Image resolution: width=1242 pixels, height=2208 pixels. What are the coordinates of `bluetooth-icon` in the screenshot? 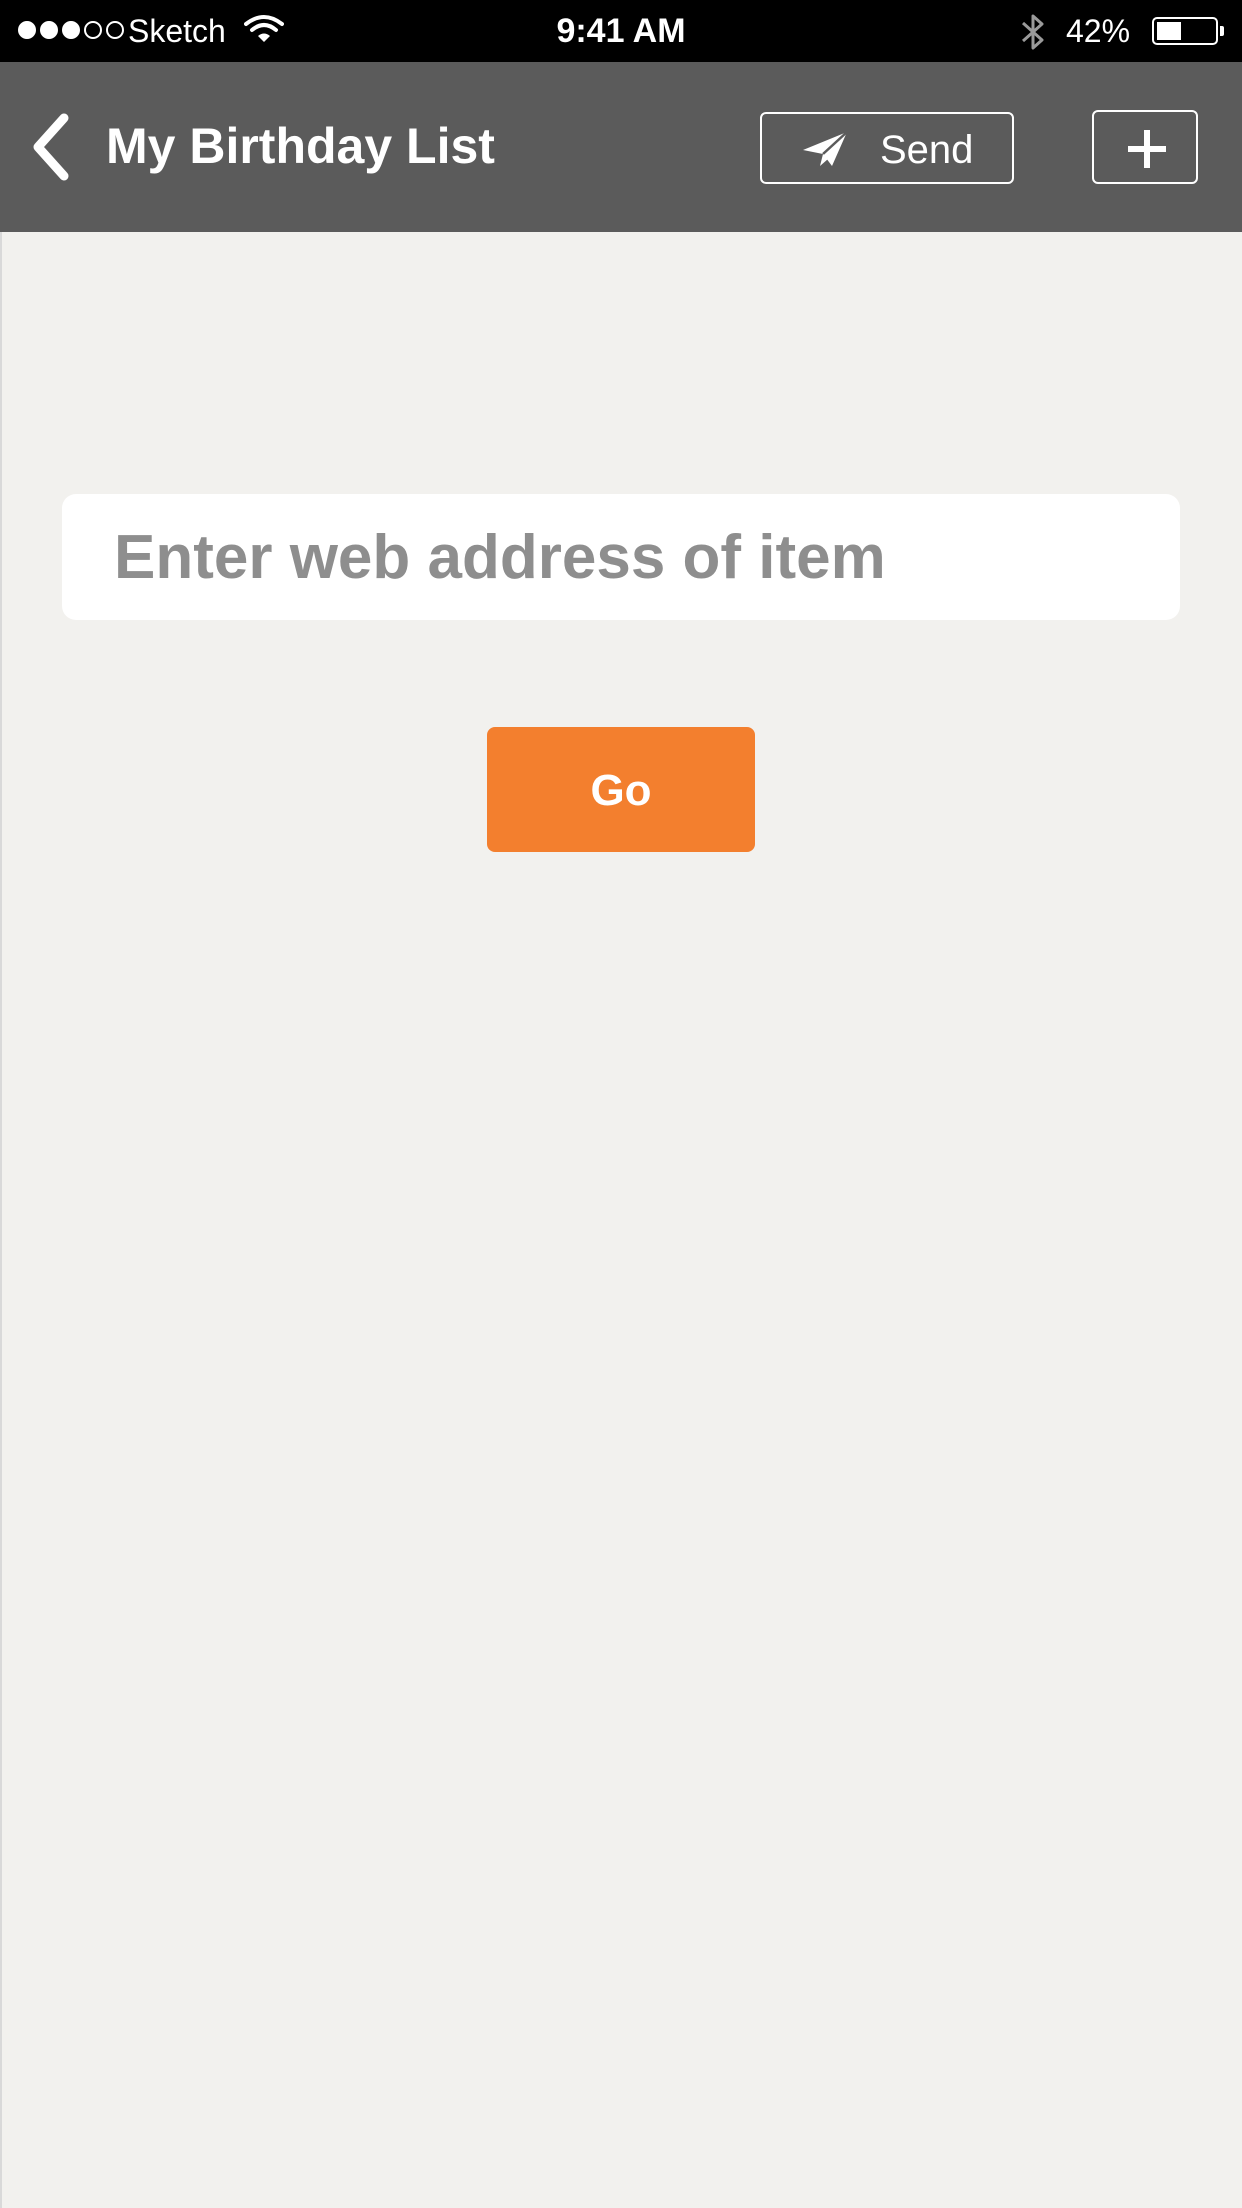 It's located at (1033, 34).